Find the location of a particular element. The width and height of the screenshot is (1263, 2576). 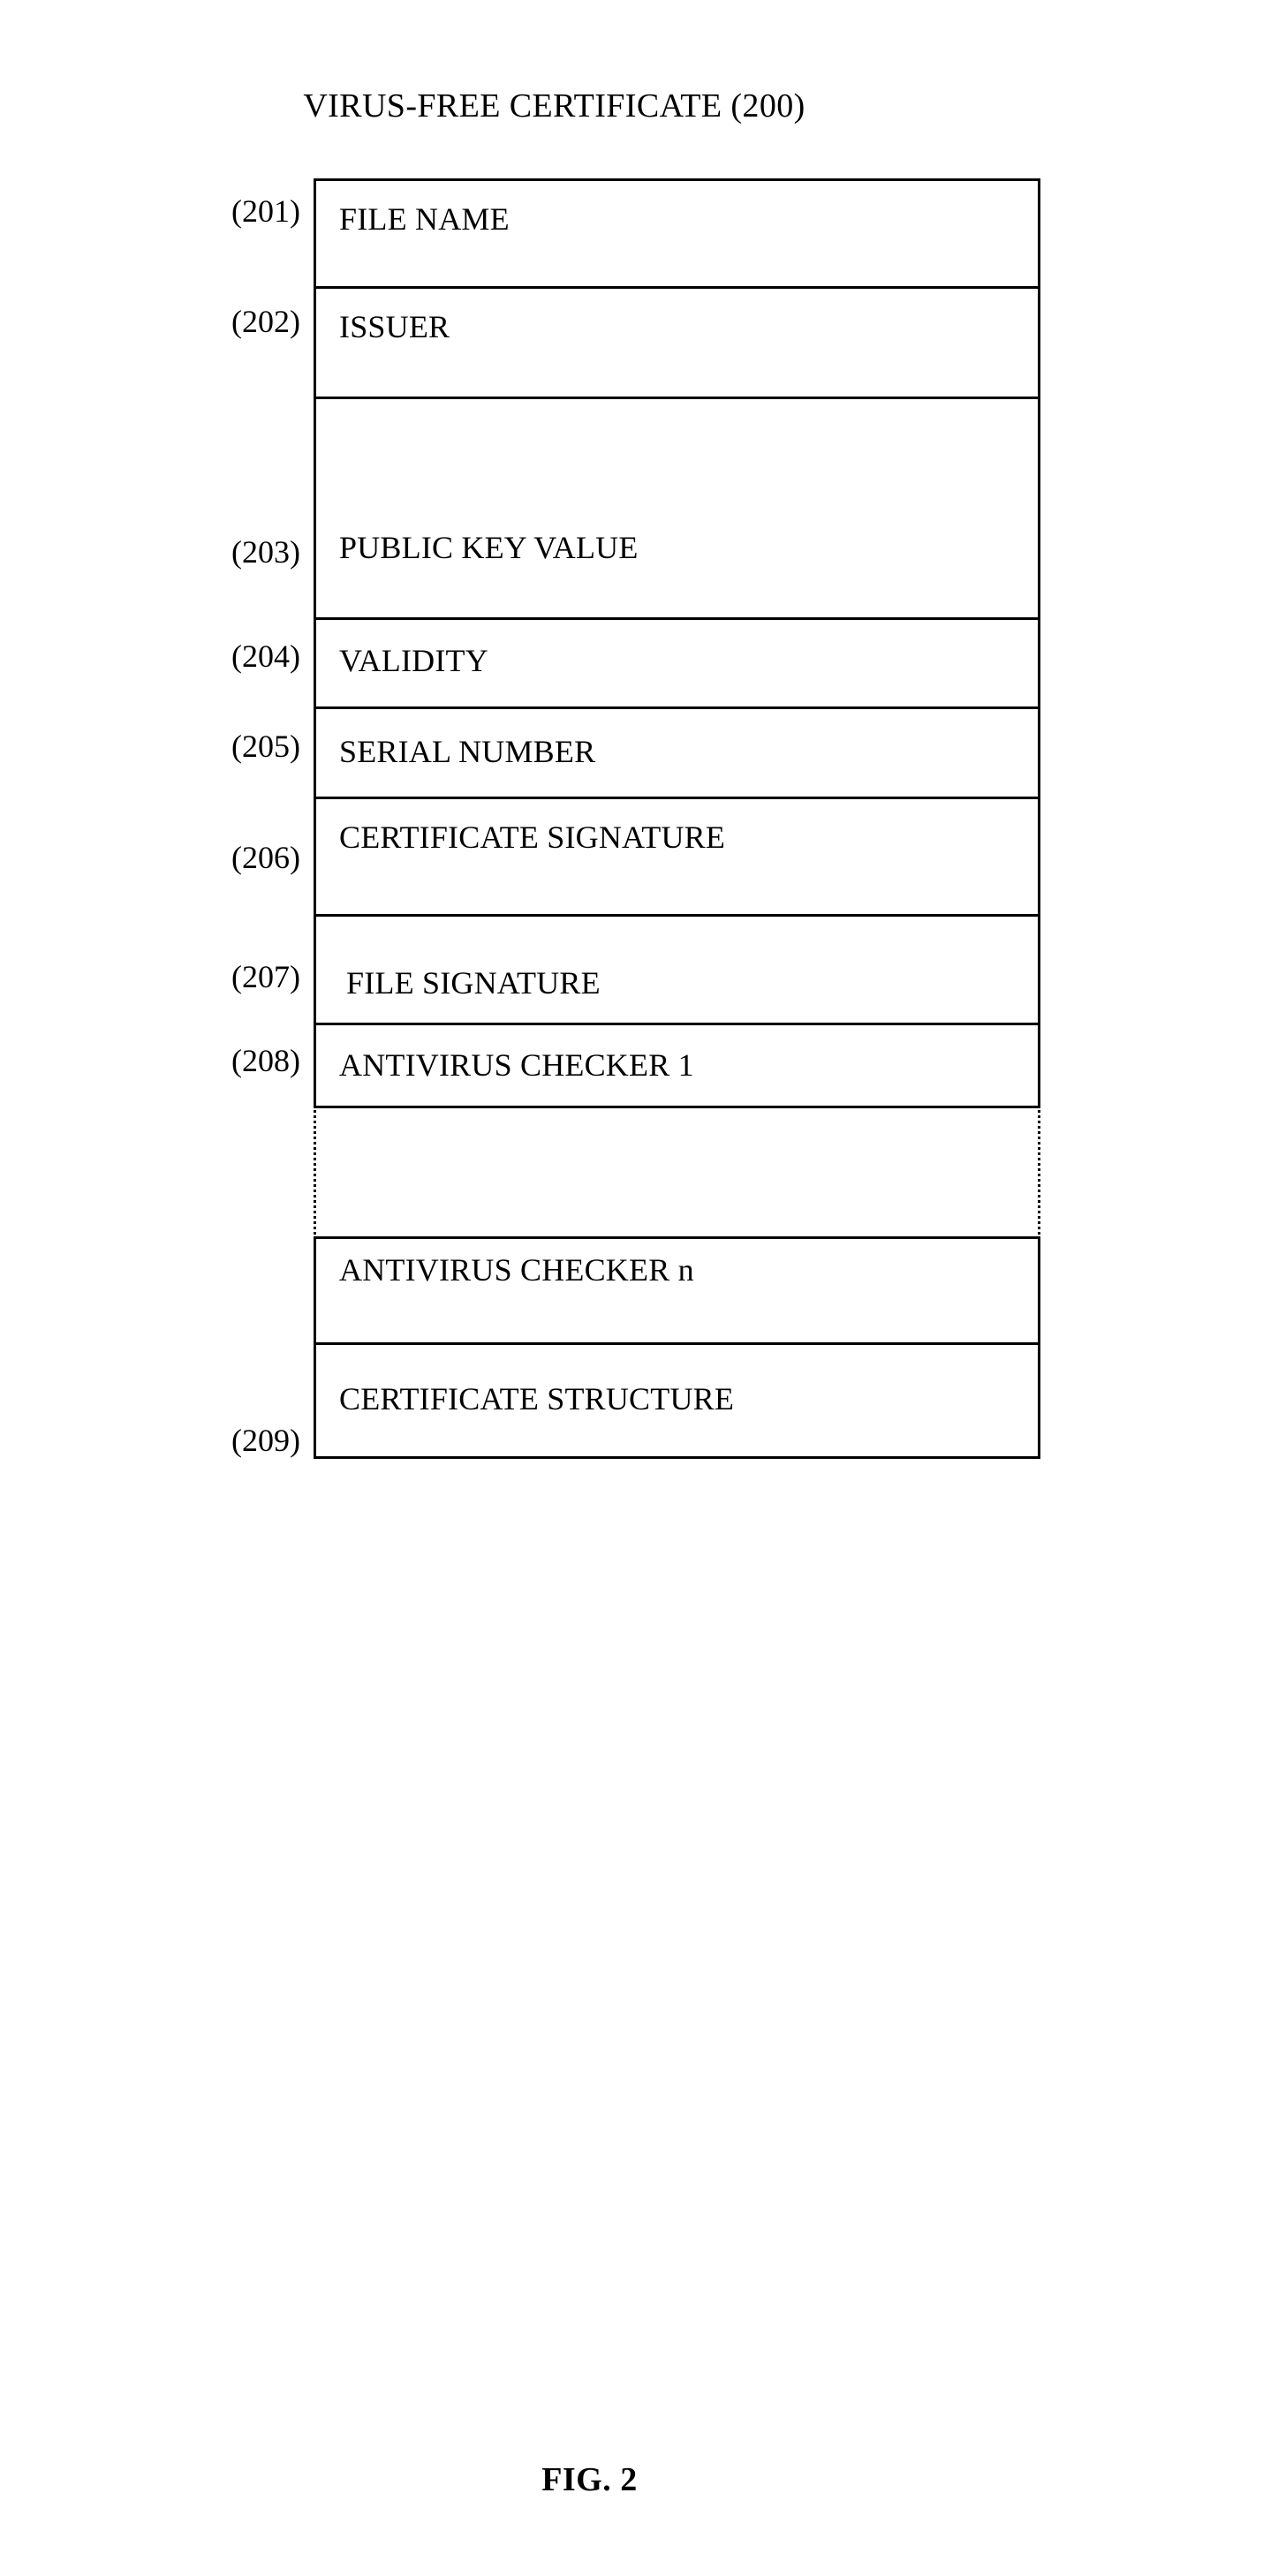

row-label-certificate-structure: CERTIFICATE STRUCTURE is located at coordinates (537, 1398).